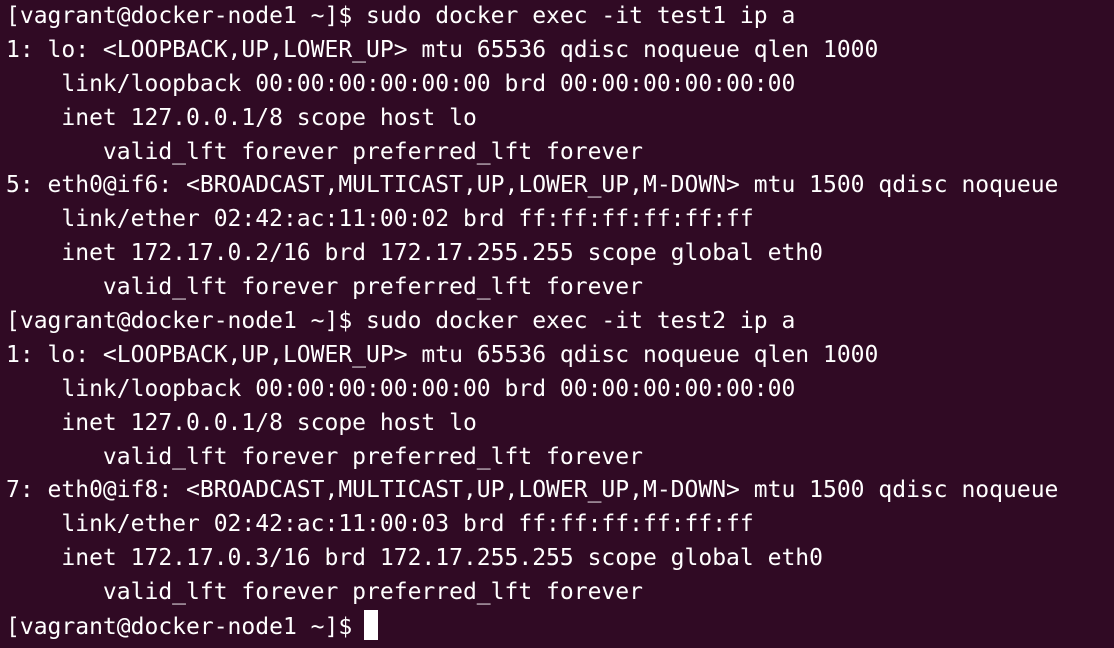  Describe the element at coordinates (371, 625) in the screenshot. I see `text-cursor` at that location.